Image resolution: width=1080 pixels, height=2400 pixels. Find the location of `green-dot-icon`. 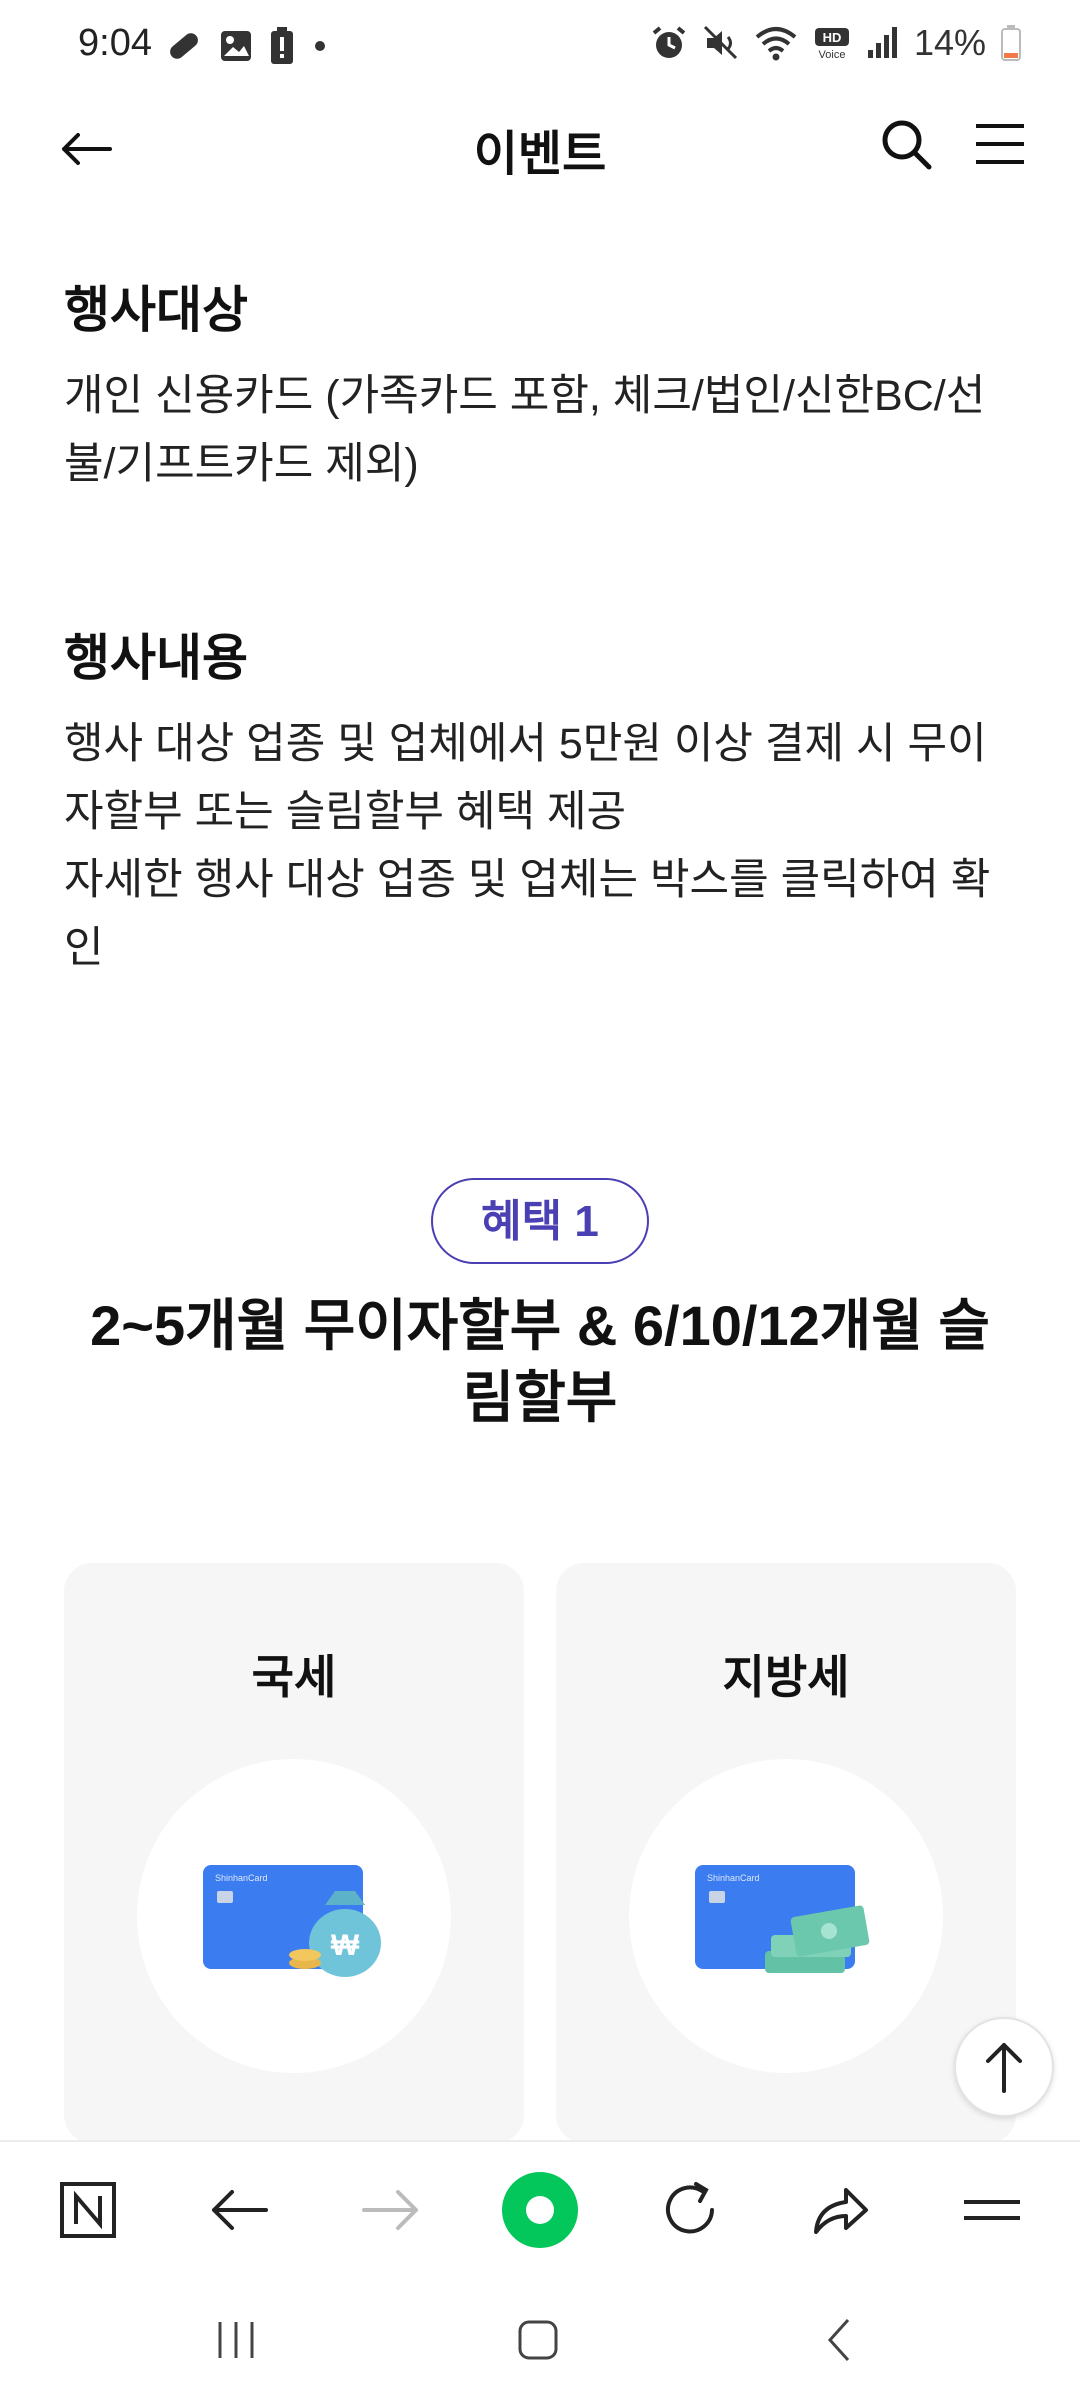

green-dot-icon is located at coordinates (540, 2210).